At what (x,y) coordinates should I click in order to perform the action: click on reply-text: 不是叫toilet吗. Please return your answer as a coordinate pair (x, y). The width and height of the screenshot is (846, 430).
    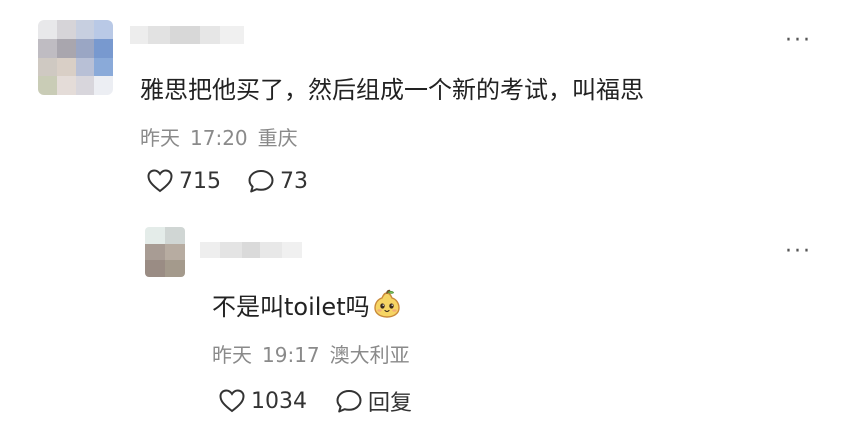
    Looking at the image, I should click on (307, 304).